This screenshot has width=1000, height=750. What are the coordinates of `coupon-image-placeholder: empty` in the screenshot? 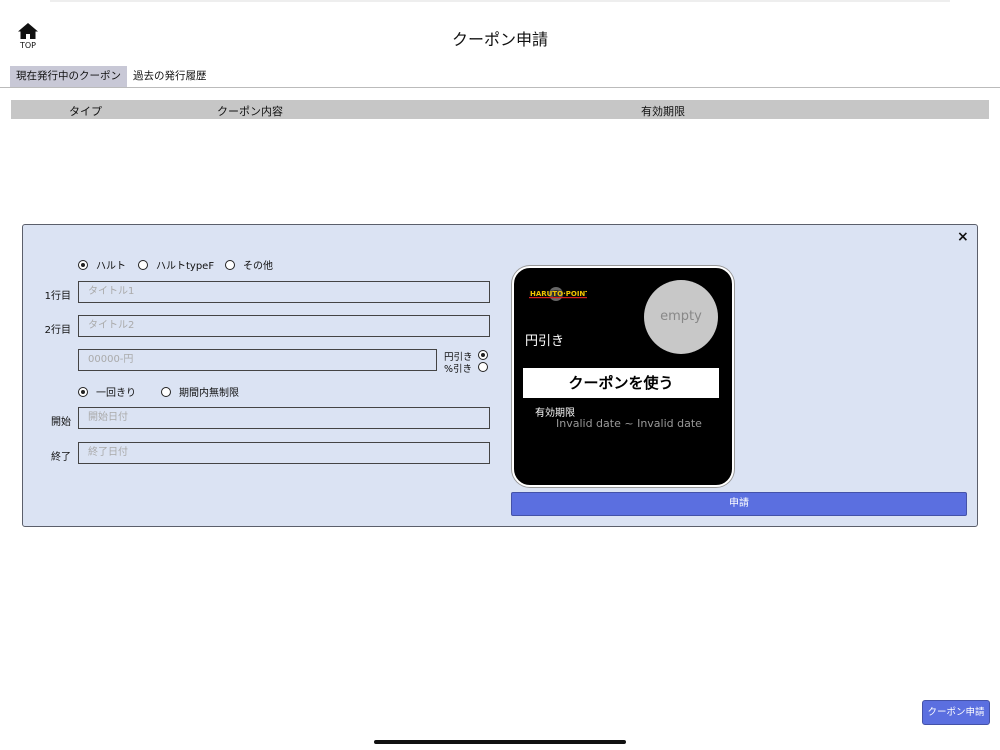 It's located at (681, 317).